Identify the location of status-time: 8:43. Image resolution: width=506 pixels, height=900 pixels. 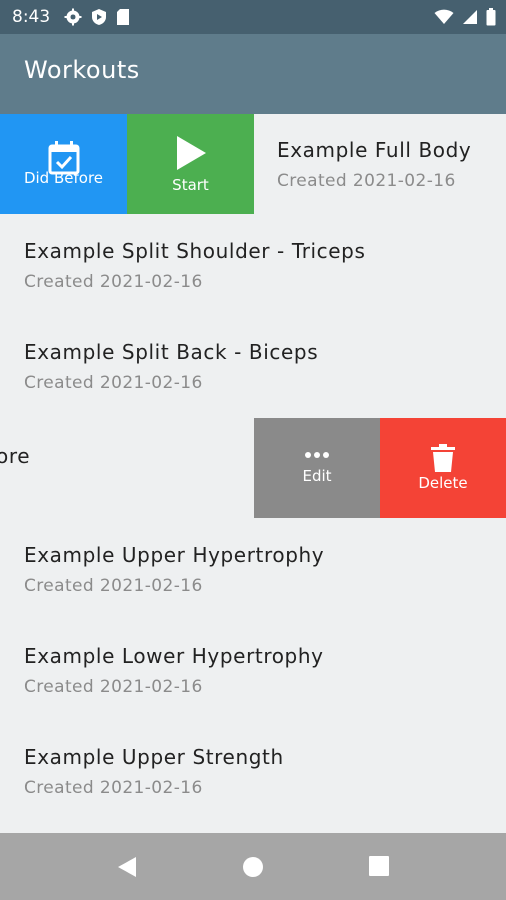
(31, 17).